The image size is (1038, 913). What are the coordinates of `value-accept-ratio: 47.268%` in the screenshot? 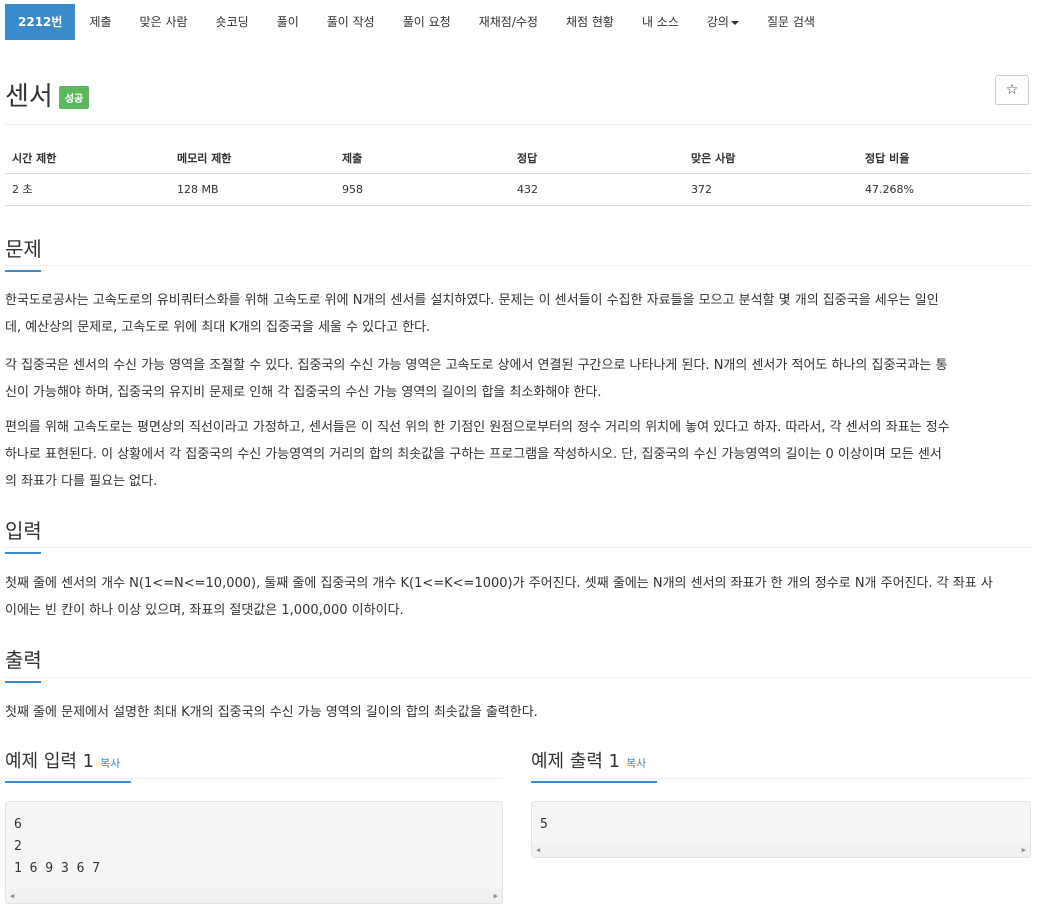 It's located at (889, 189).